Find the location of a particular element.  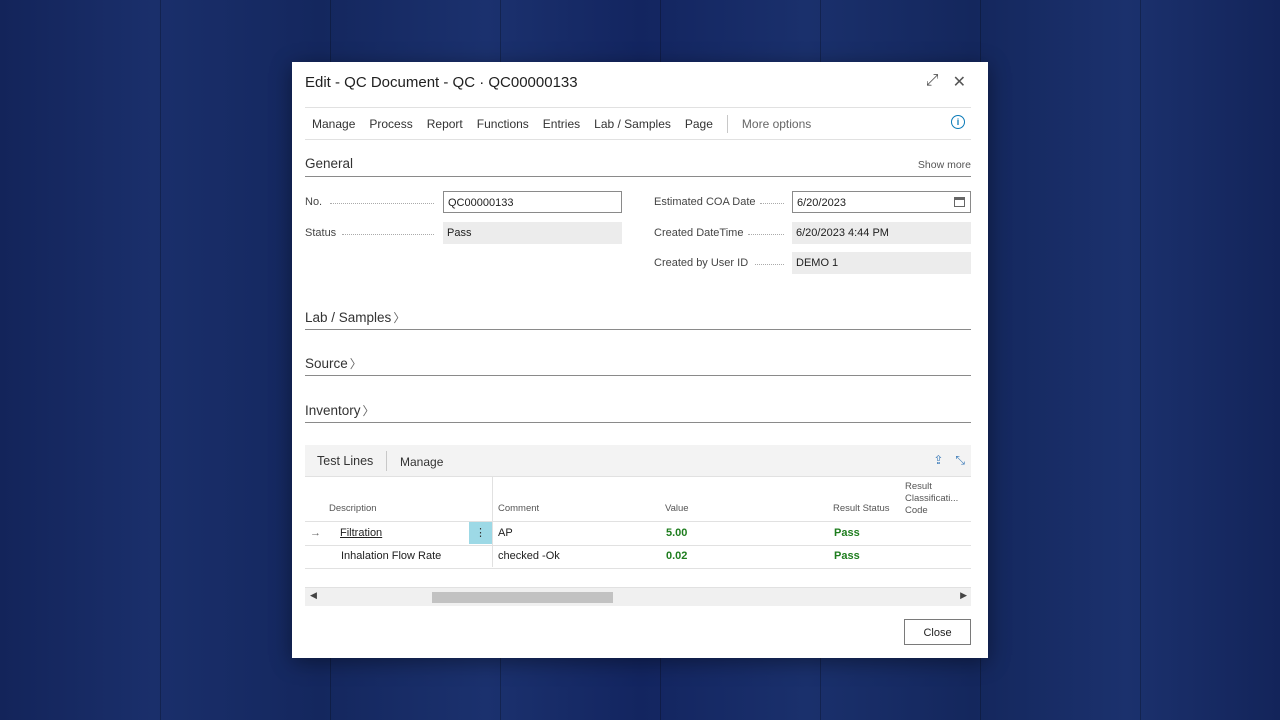

test-lines-title: Test Lines is located at coordinates (345, 461).